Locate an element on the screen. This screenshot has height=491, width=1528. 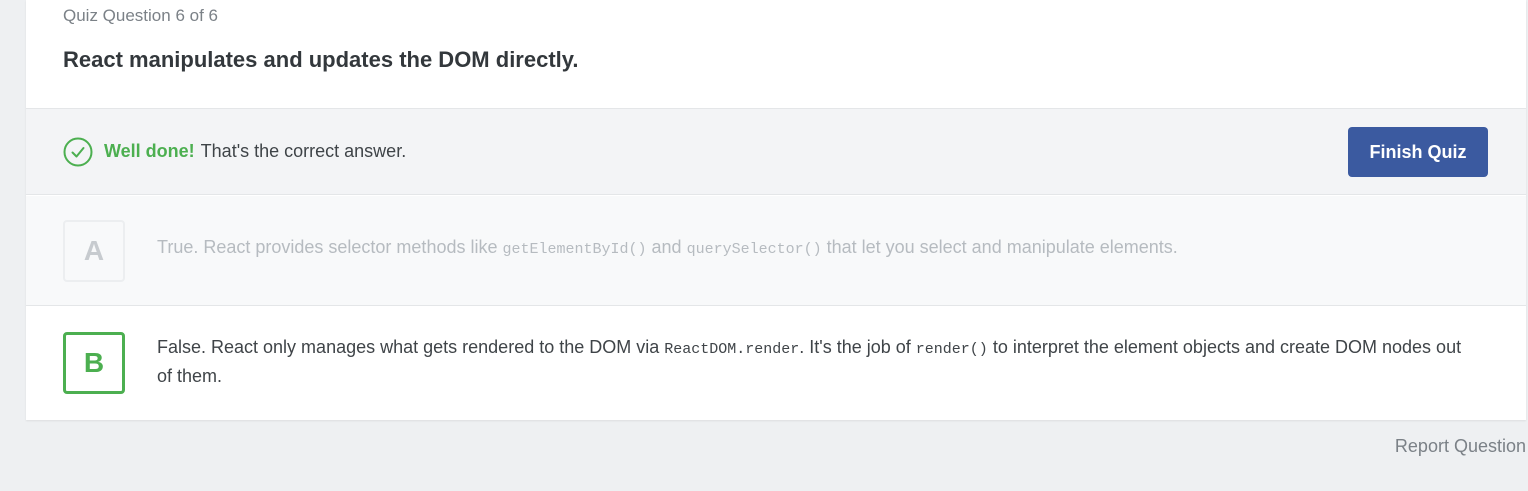
feedback-message: Well done! That's the correct answer. is located at coordinates (255, 151).